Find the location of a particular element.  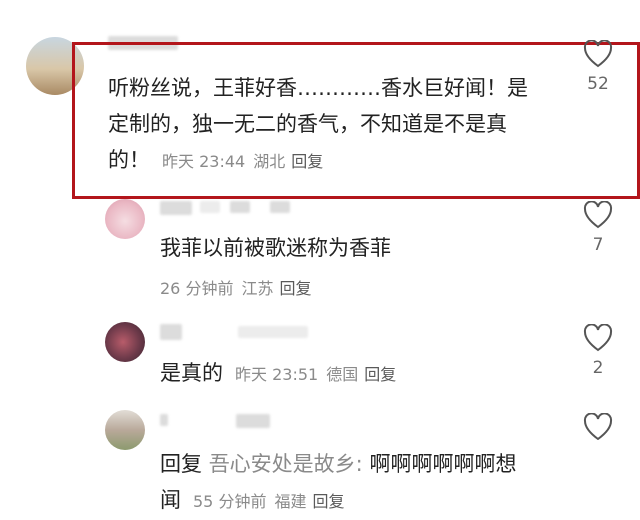

comment-location: 江苏 is located at coordinates (257, 288).